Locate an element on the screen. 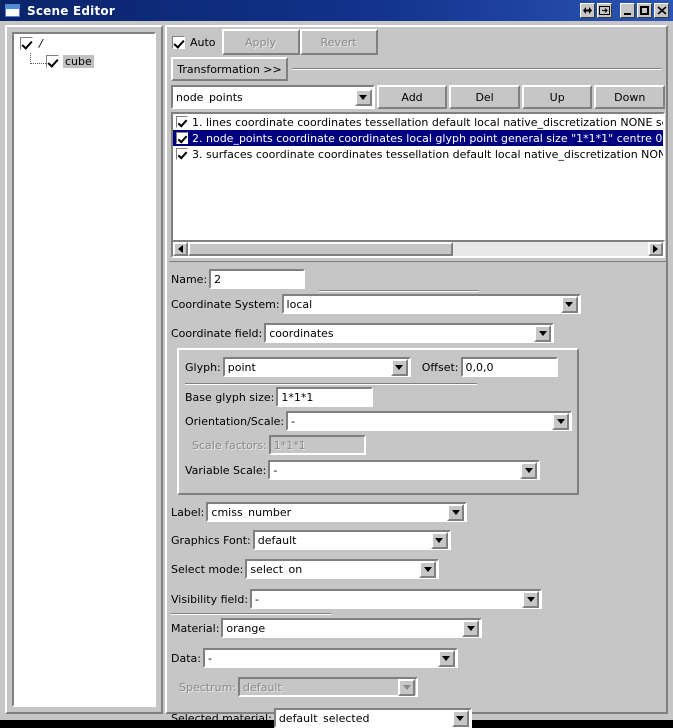  material-combo: orange is located at coordinates (352, 628).